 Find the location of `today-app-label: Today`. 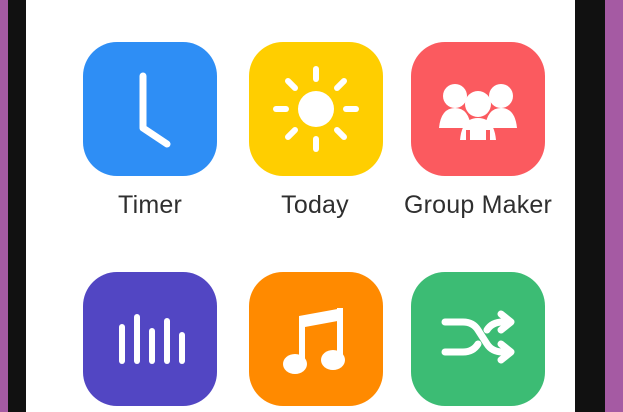

today-app-label: Today is located at coordinates (315, 205).